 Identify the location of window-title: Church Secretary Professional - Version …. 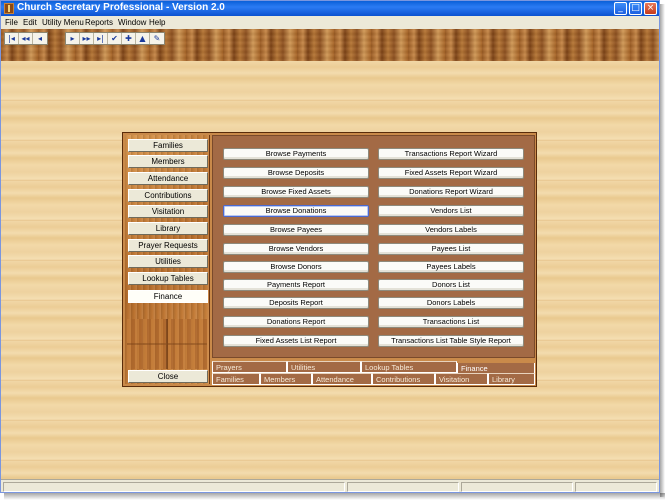
(121, 7).